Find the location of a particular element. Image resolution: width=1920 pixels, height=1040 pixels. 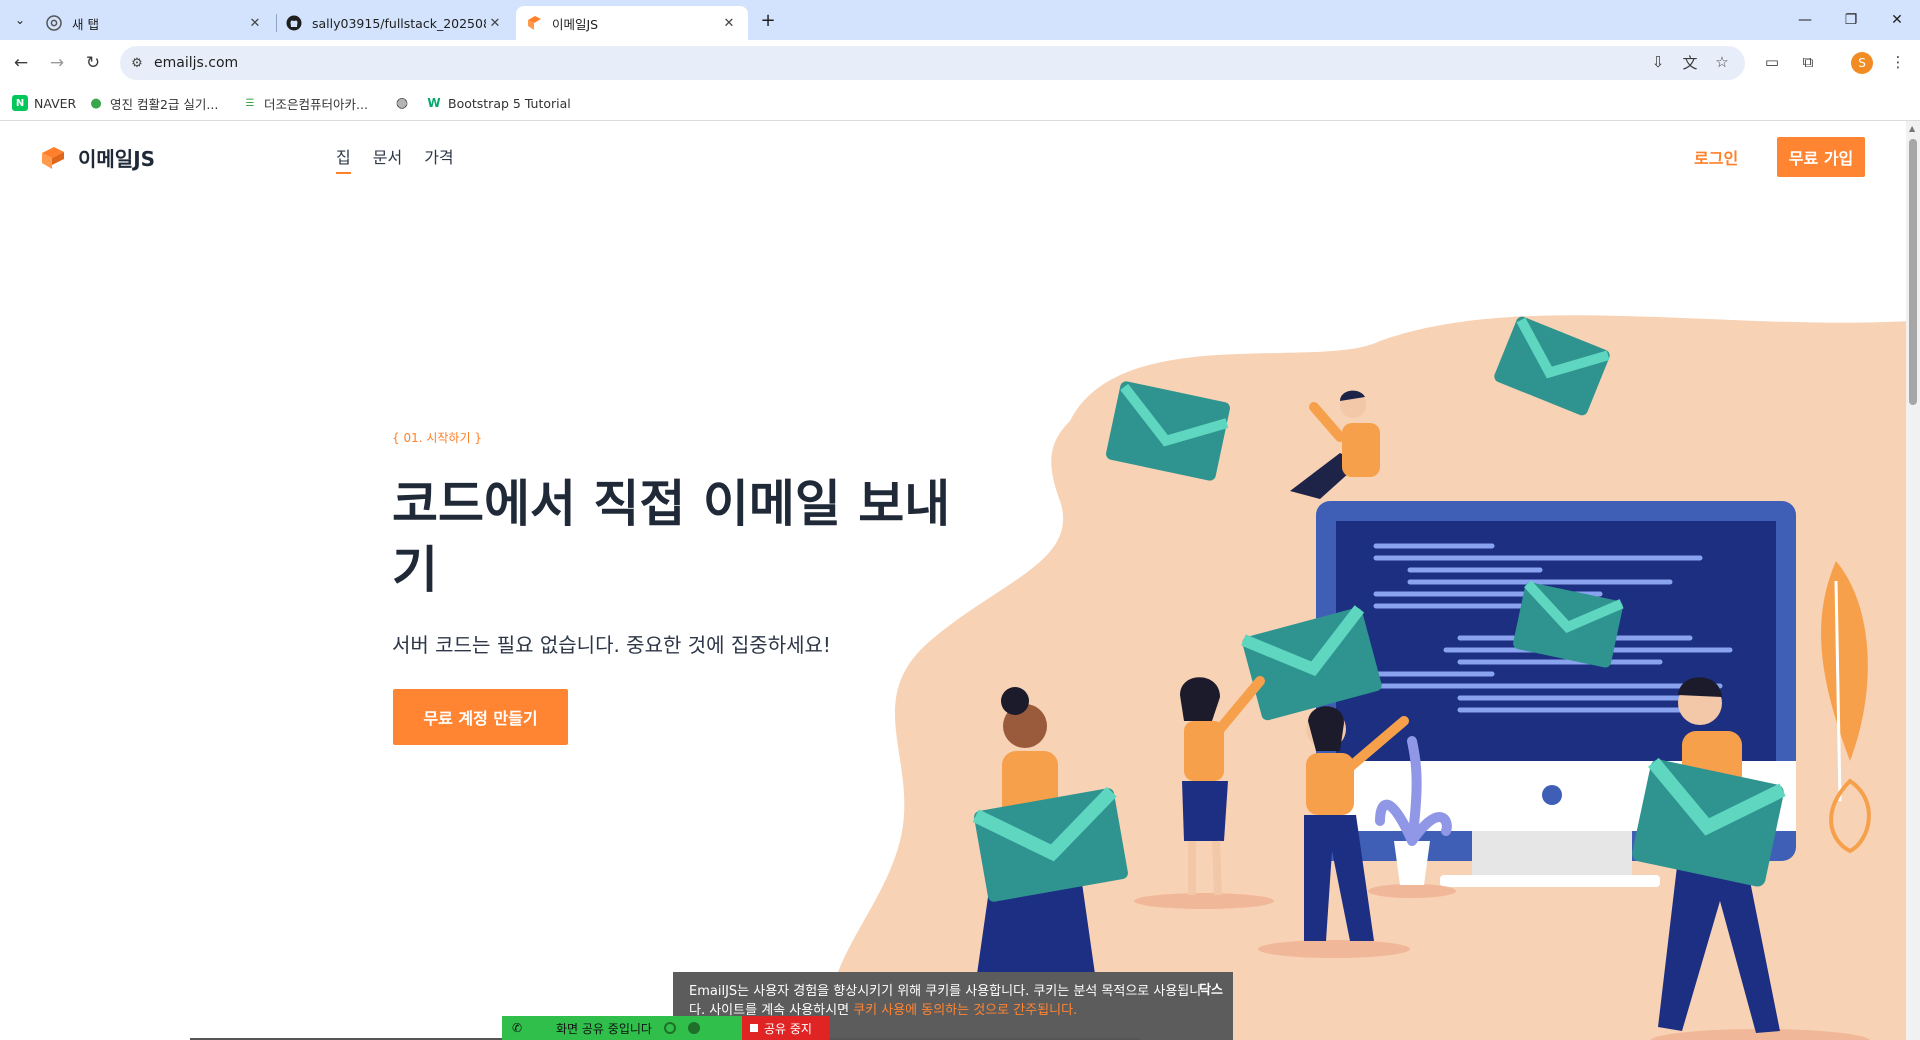

stop-sharing-button: 공유 중지 is located at coordinates (786, 1028).